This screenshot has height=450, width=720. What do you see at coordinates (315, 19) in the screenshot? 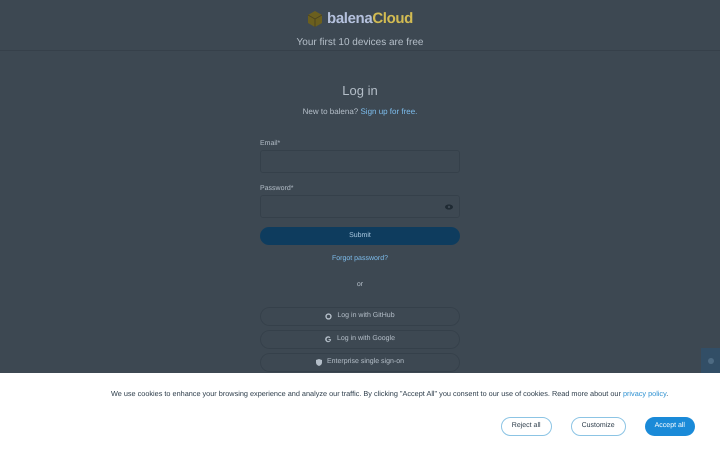
I see `cube-logo-icon` at bounding box center [315, 19].